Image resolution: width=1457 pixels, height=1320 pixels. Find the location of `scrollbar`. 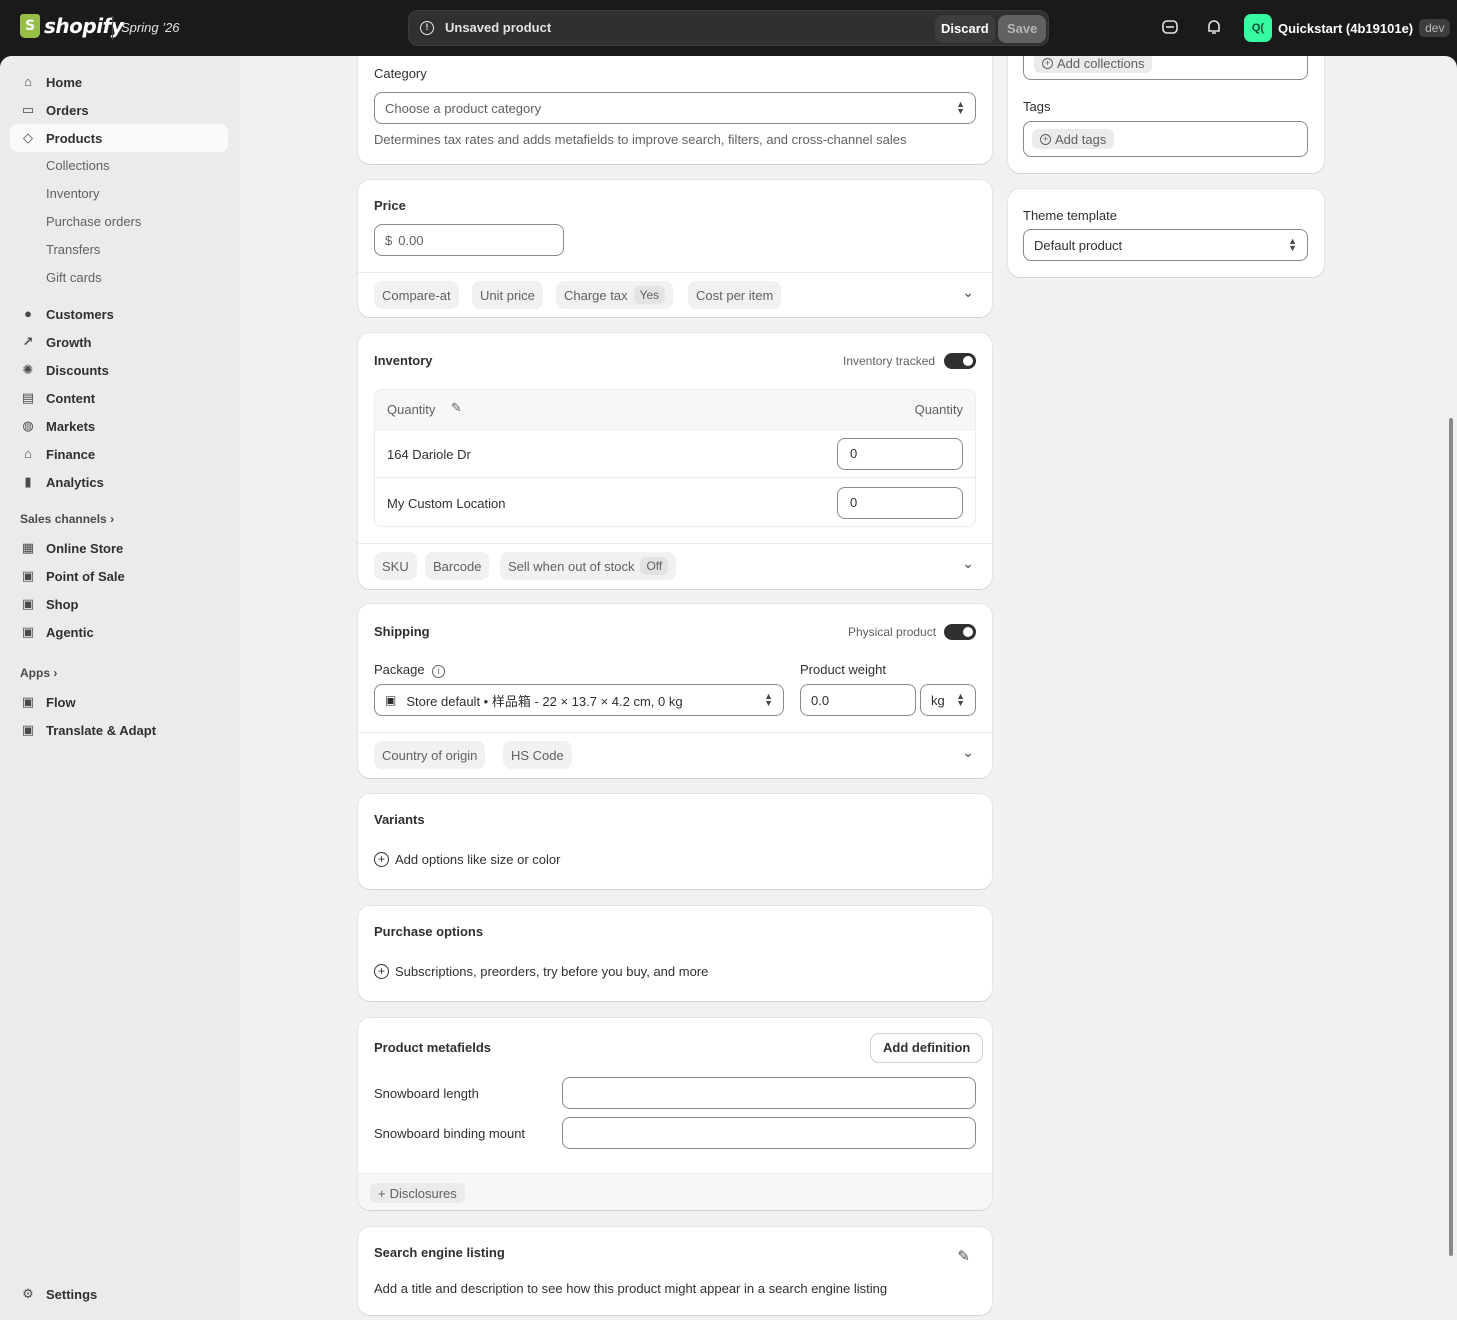

scrollbar is located at coordinates (1451, 837).